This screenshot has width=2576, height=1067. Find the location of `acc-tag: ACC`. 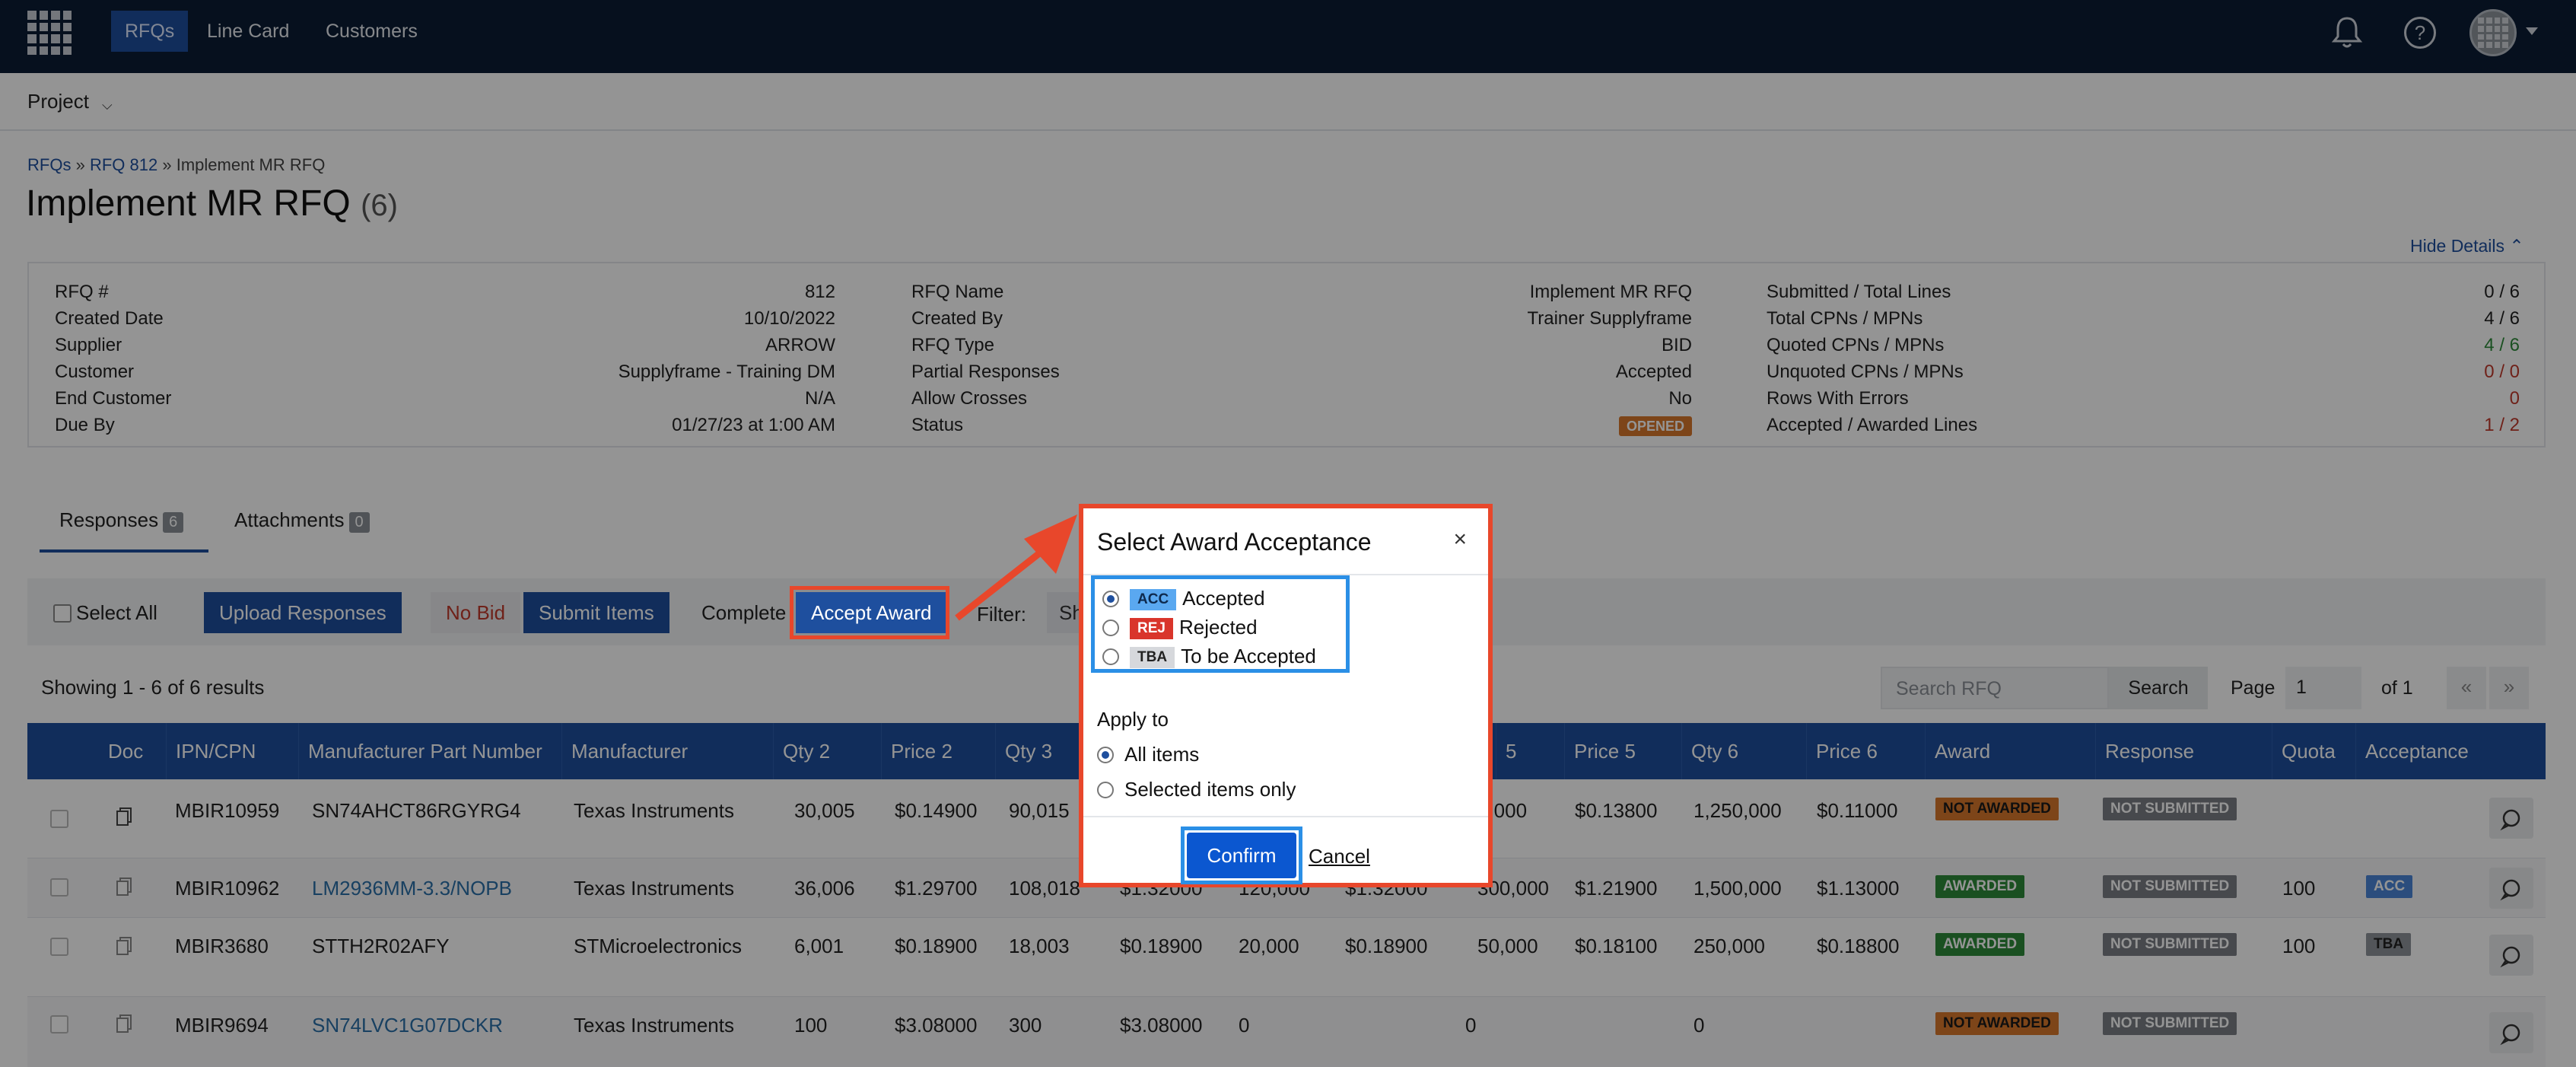

acc-tag: ACC is located at coordinates (1153, 599).